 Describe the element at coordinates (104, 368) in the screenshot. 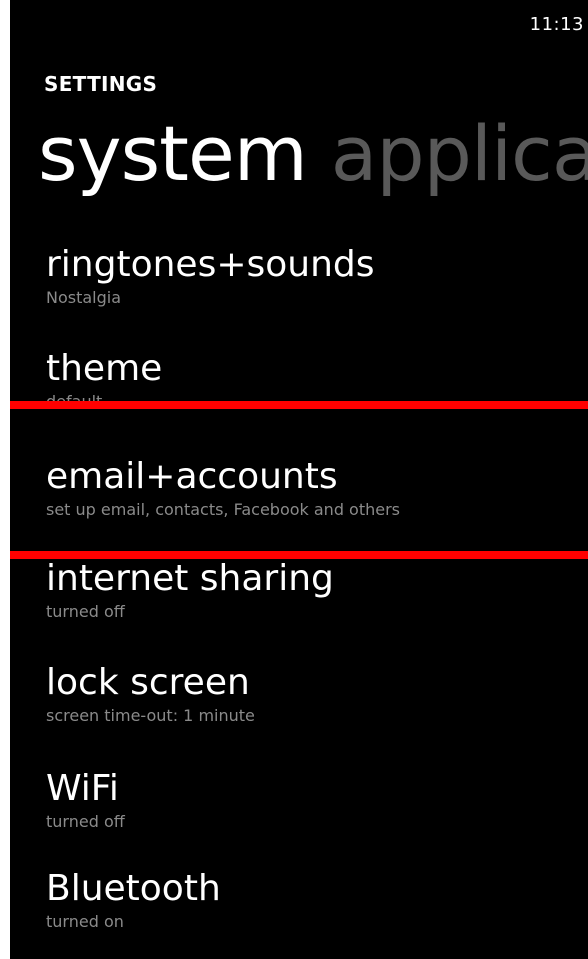

I see `setting-title: theme` at that location.